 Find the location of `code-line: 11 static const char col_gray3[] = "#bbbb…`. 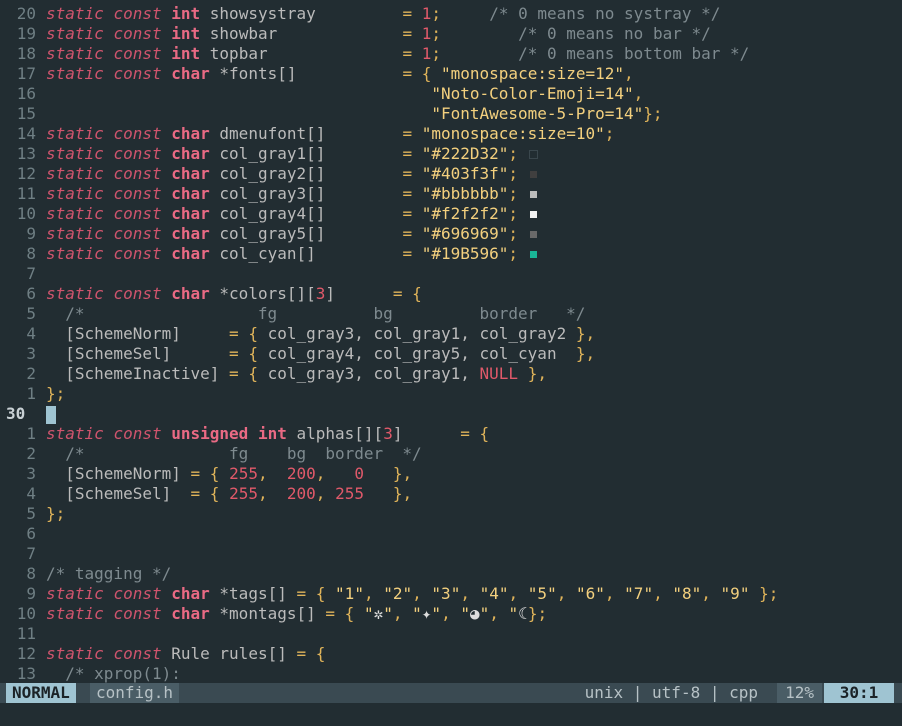

code-line: 11 static const char col_gray3[] = "#bbbb… is located at coordinates (451, 194).